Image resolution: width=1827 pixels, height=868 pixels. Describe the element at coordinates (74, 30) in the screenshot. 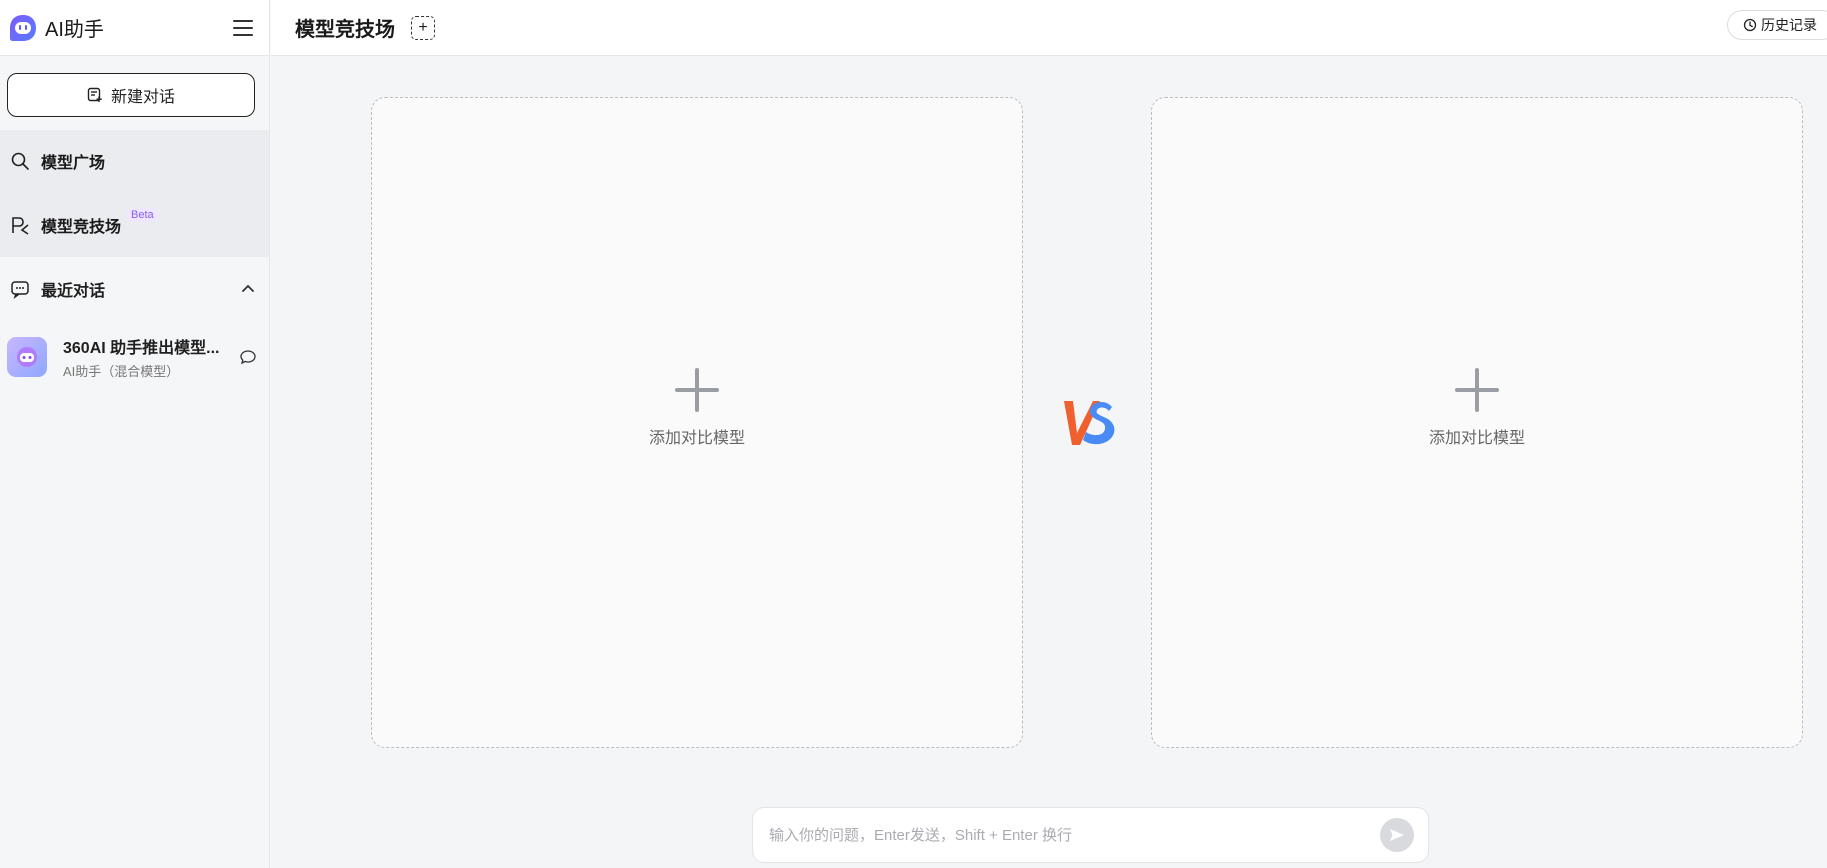

I see `brand-name: AI助手` at that location.